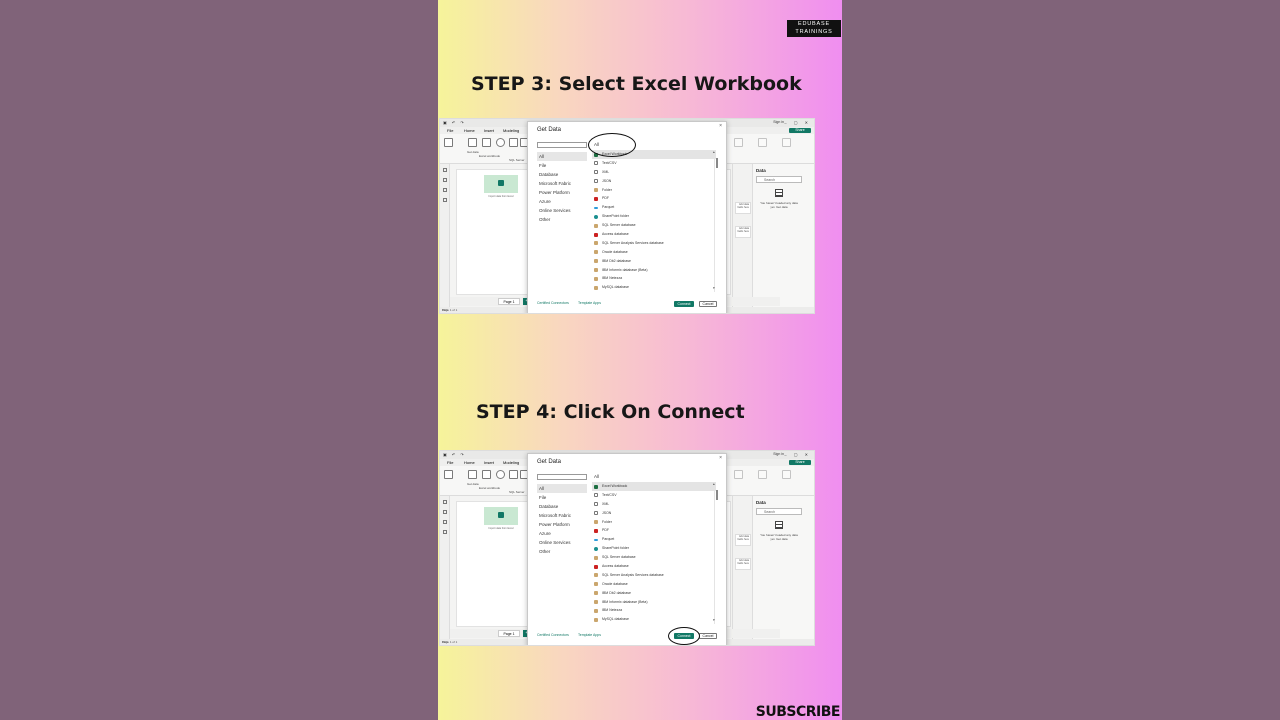  Describe the element at coordinates (720, 458) in the screenshot. I see `close-icon: ×` at that location.